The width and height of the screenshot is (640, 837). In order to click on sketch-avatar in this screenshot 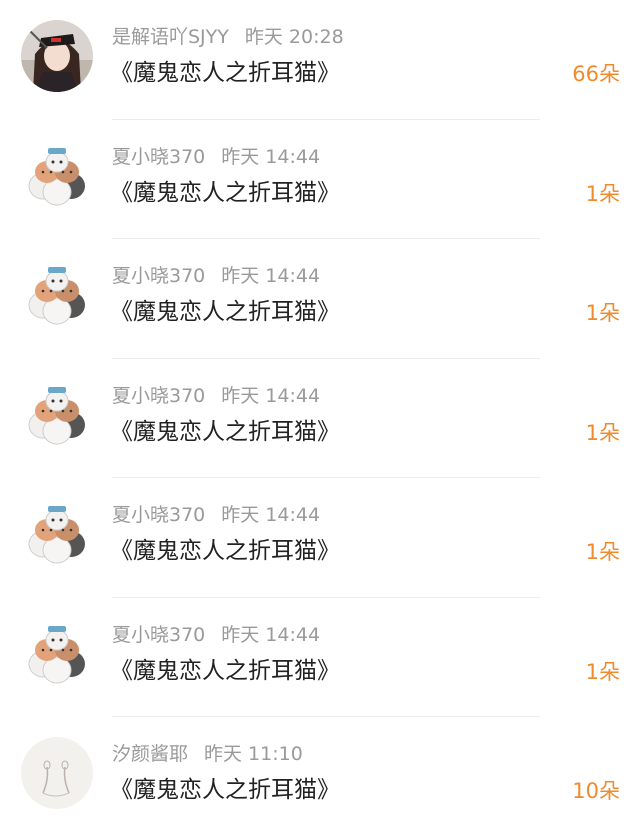, I will do `click(57, 773)`.